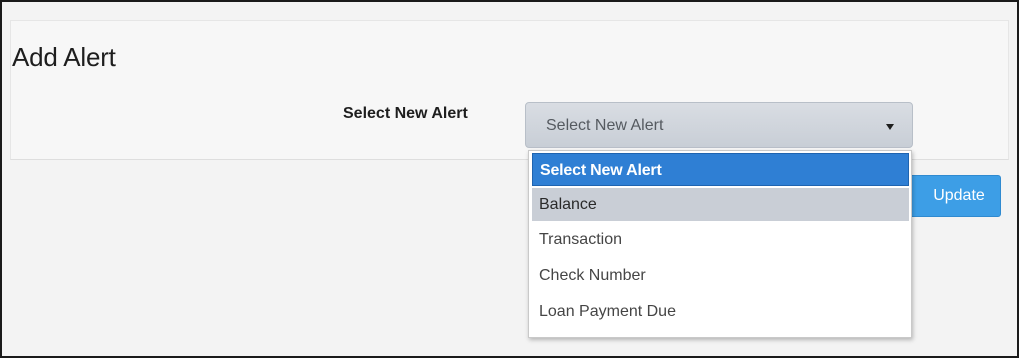 Image resolution: width=1019 pixels, height=358 pixels. What do you see at coordinates (64, 57) in the screenshot?
I see `page-title: Add Alert` at bounding box center [64, 57].